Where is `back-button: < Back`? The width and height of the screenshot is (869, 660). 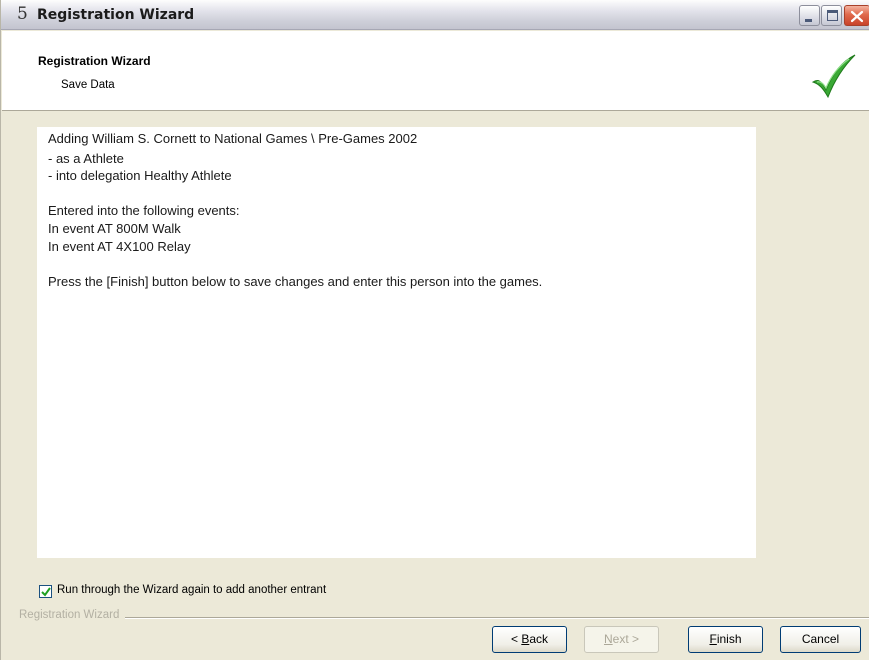
back-button: < Back is located at coordinates (529, 639).